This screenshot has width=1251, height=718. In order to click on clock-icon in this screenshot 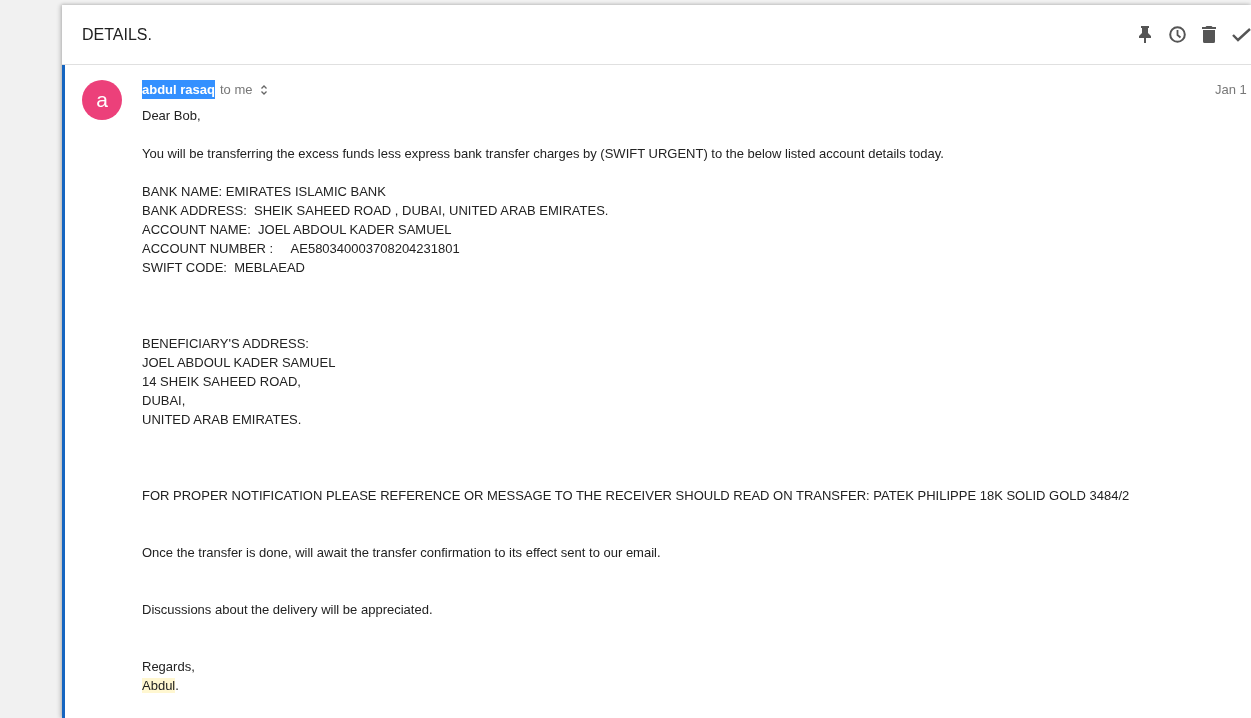, I will do `click(1177, 34)`.